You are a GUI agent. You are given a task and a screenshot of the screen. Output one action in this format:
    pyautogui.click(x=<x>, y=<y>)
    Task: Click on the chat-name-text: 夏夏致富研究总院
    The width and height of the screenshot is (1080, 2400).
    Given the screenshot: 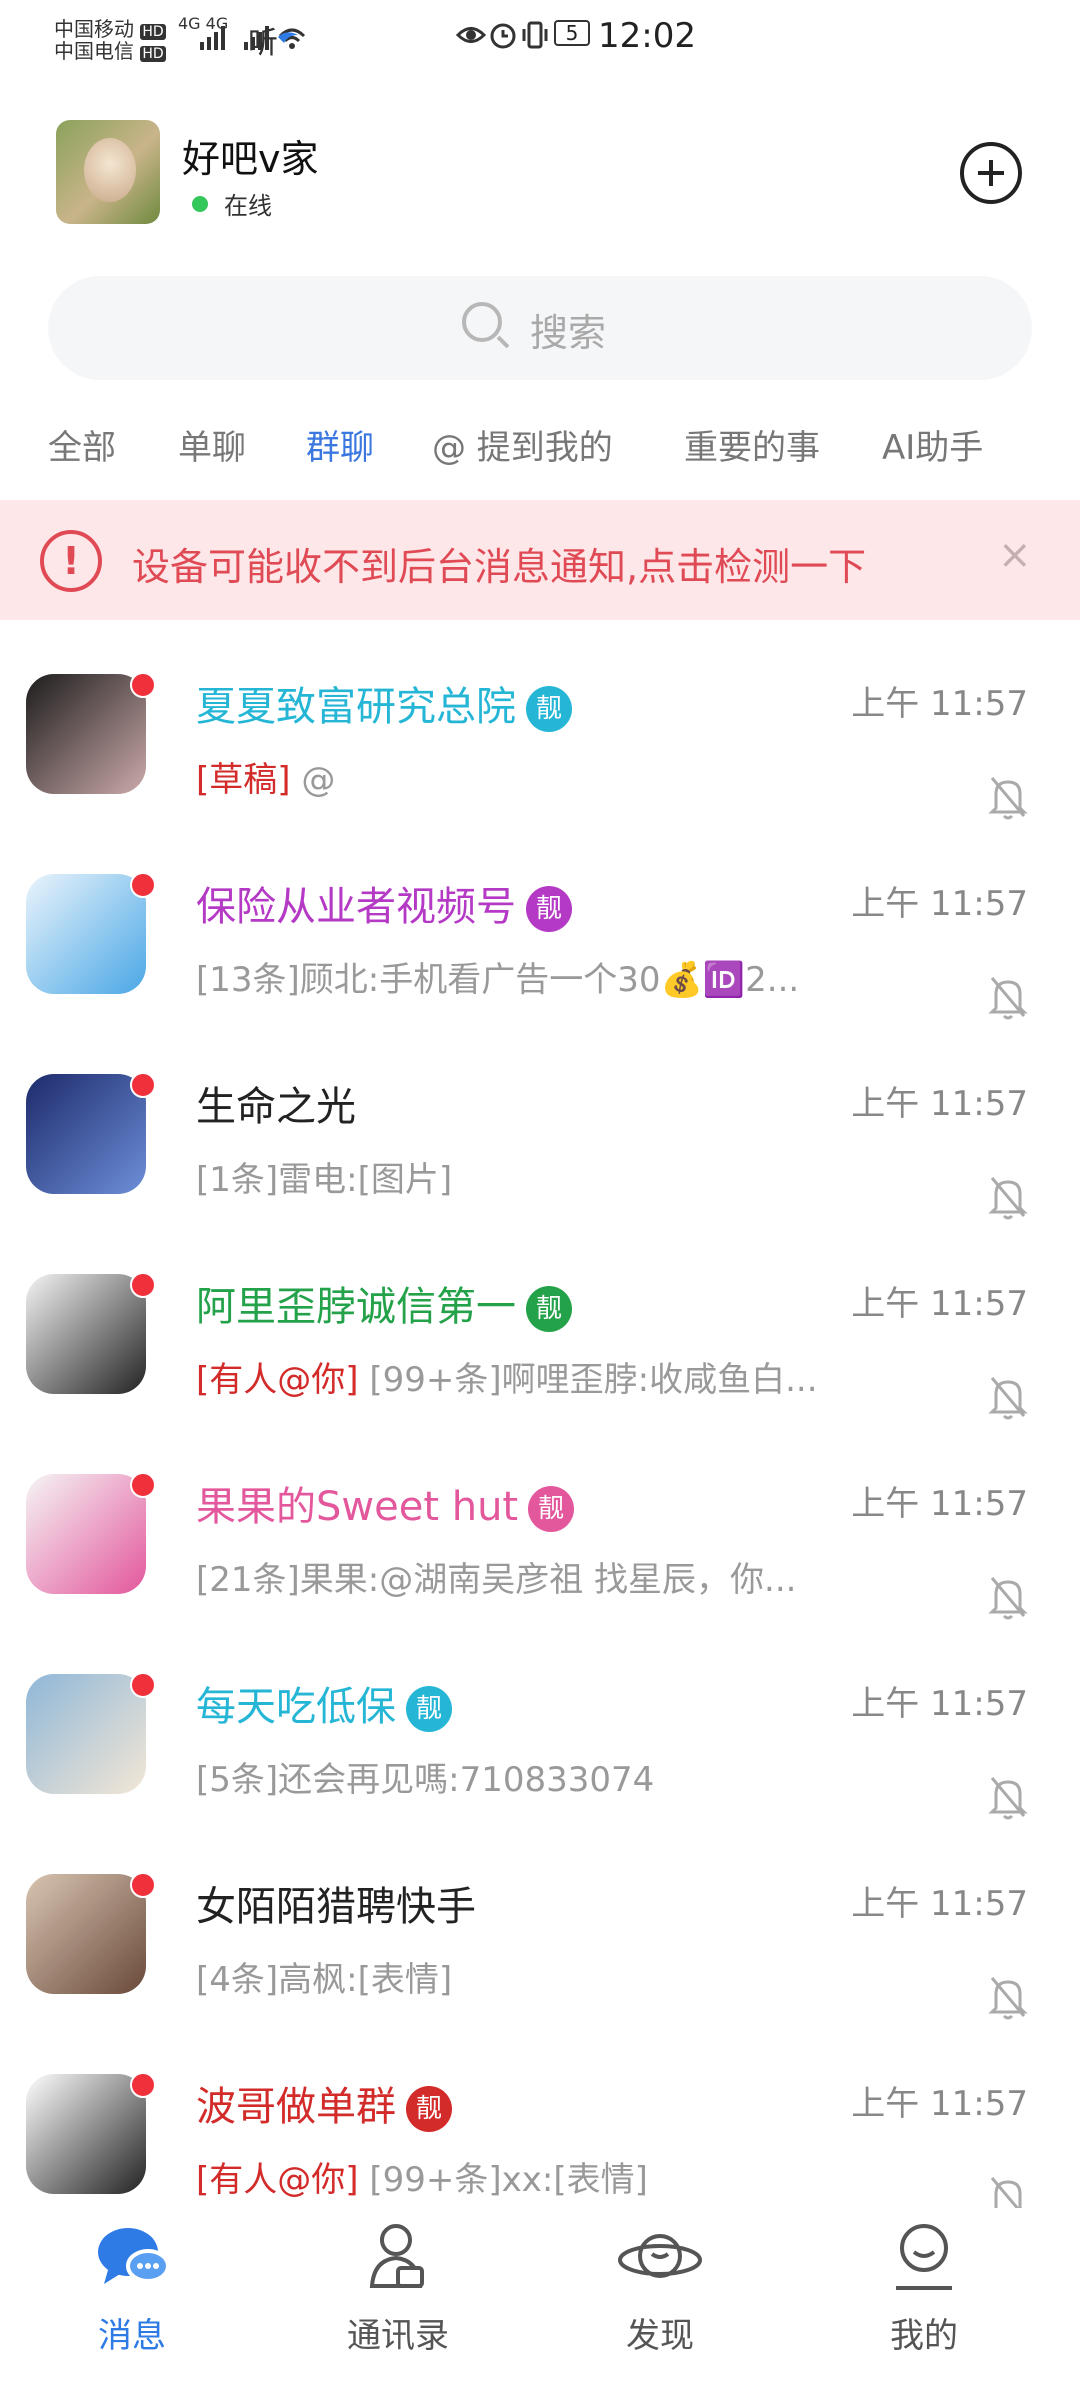 What is the action you would take?
    pyautogui.click(x=356, y=707)
    